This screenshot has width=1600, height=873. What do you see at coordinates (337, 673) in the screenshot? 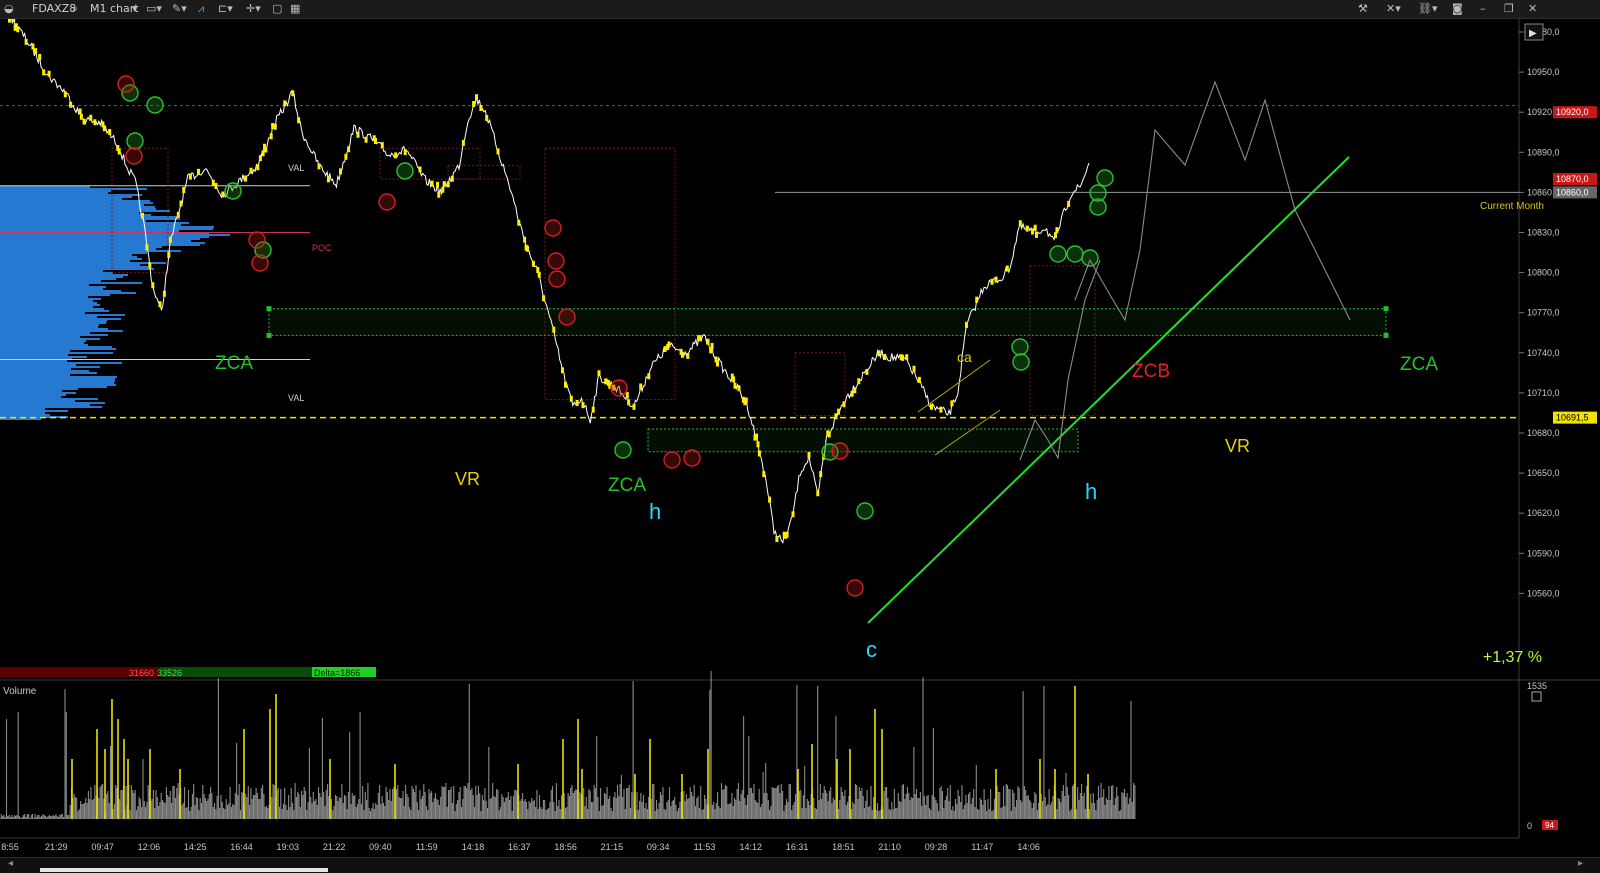
I see `delta-net-label: Delta=1866` at bounding box center [337, 673].